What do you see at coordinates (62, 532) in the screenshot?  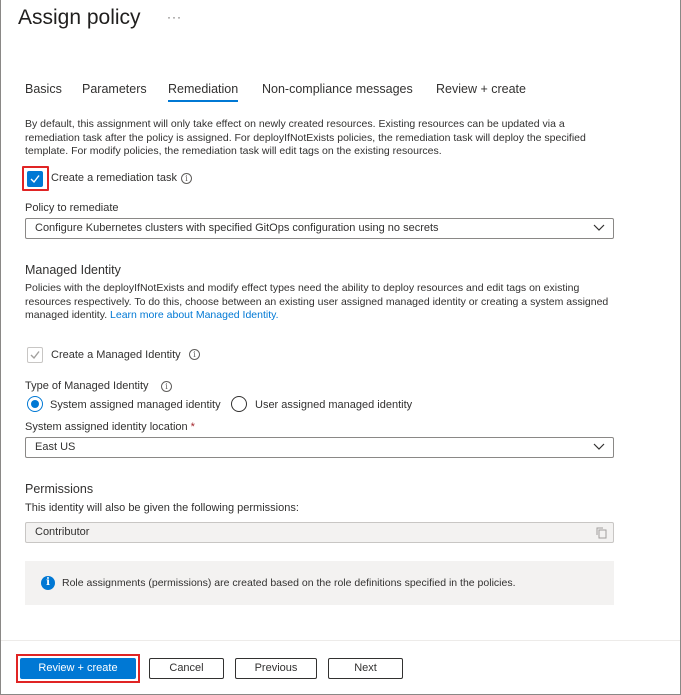 I see `permissions-value: Contributor` at bounding box center [62, 532].